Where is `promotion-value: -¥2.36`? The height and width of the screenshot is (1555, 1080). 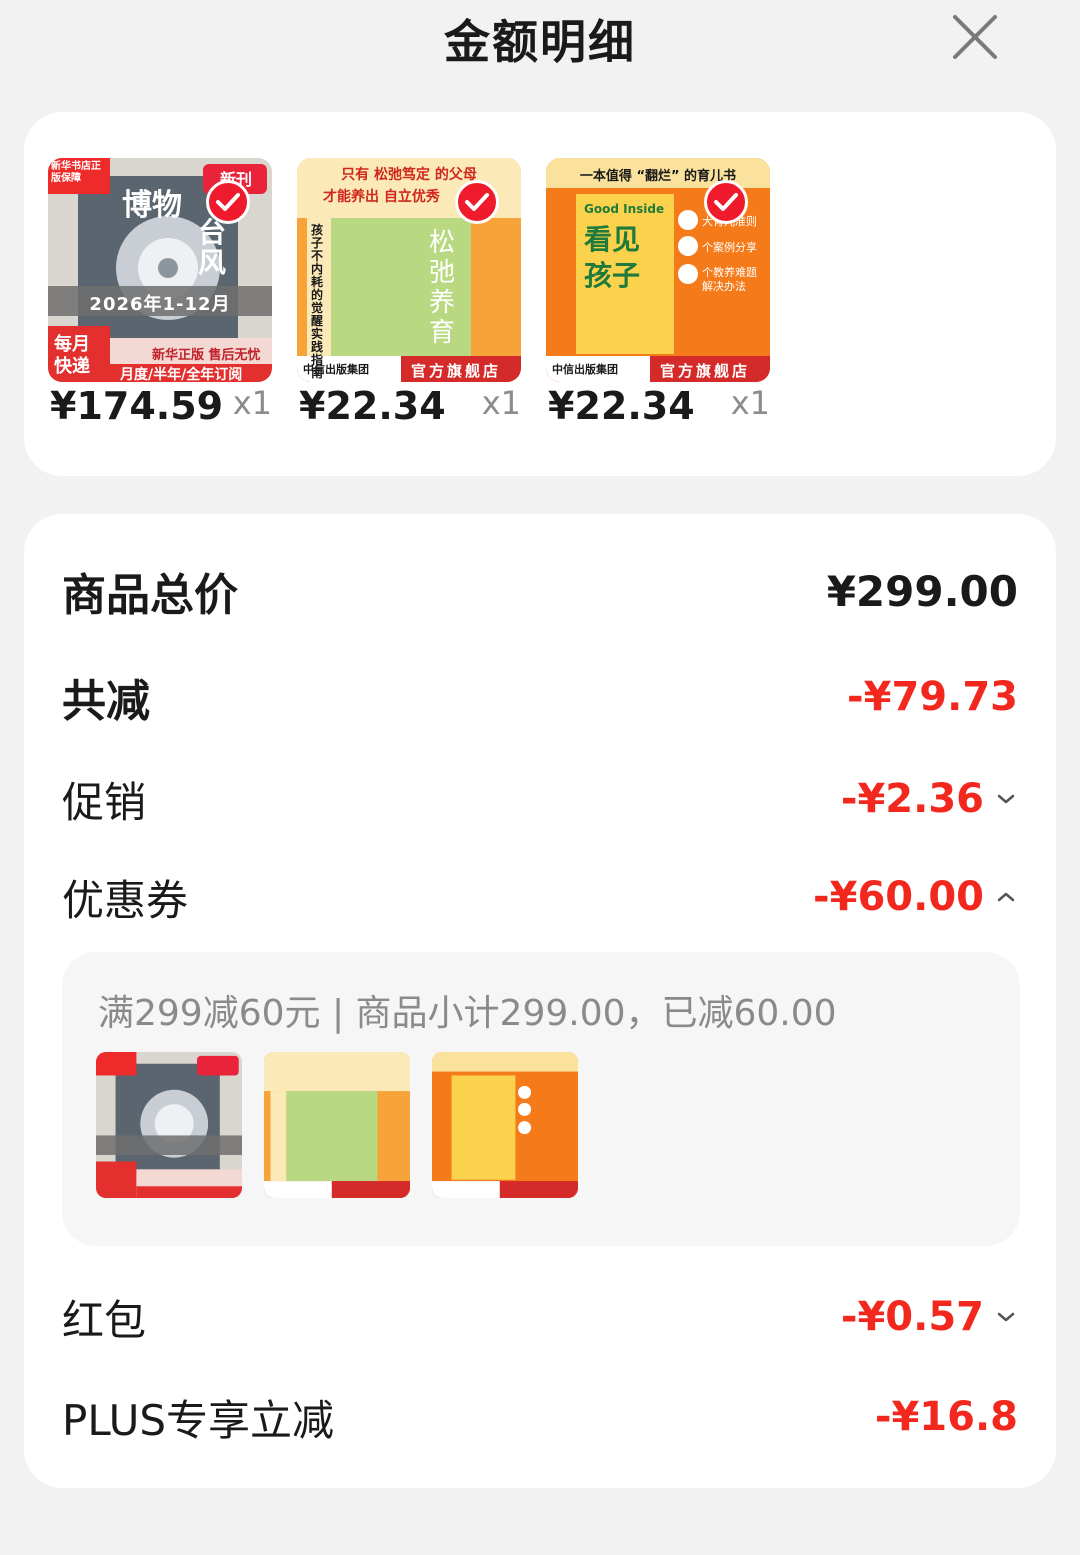 promotion-value: -¥2.36 is located at coordinates (912, 799).